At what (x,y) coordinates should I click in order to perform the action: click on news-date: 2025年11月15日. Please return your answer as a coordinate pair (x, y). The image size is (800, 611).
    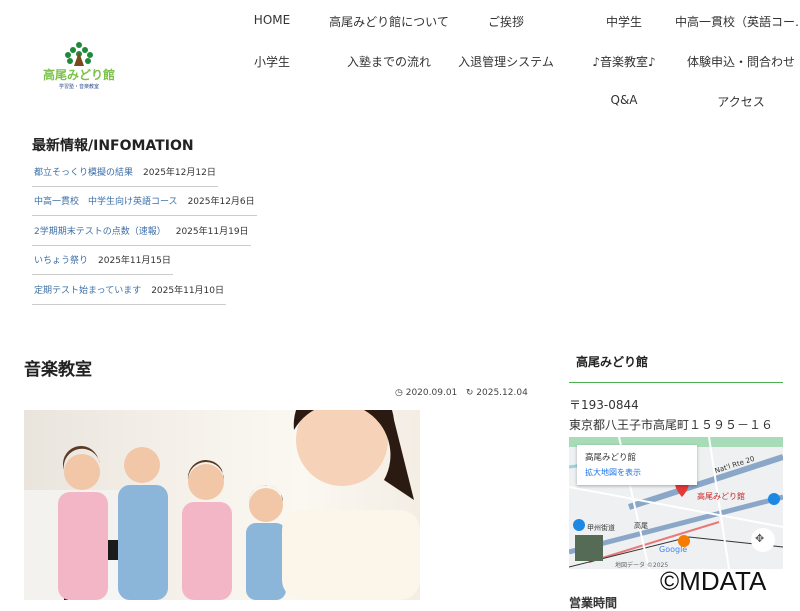
    Looking at the image, I should click on (134, 261).